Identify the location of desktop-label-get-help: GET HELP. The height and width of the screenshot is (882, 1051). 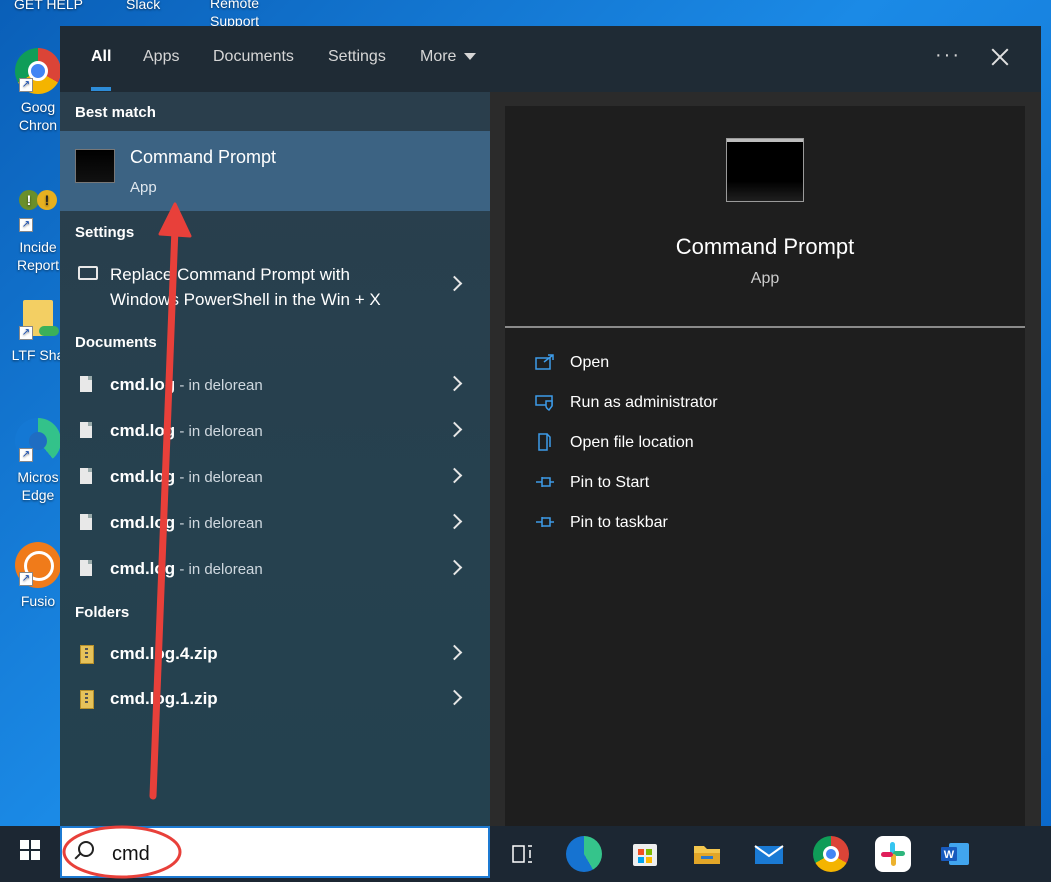
(48, 6).